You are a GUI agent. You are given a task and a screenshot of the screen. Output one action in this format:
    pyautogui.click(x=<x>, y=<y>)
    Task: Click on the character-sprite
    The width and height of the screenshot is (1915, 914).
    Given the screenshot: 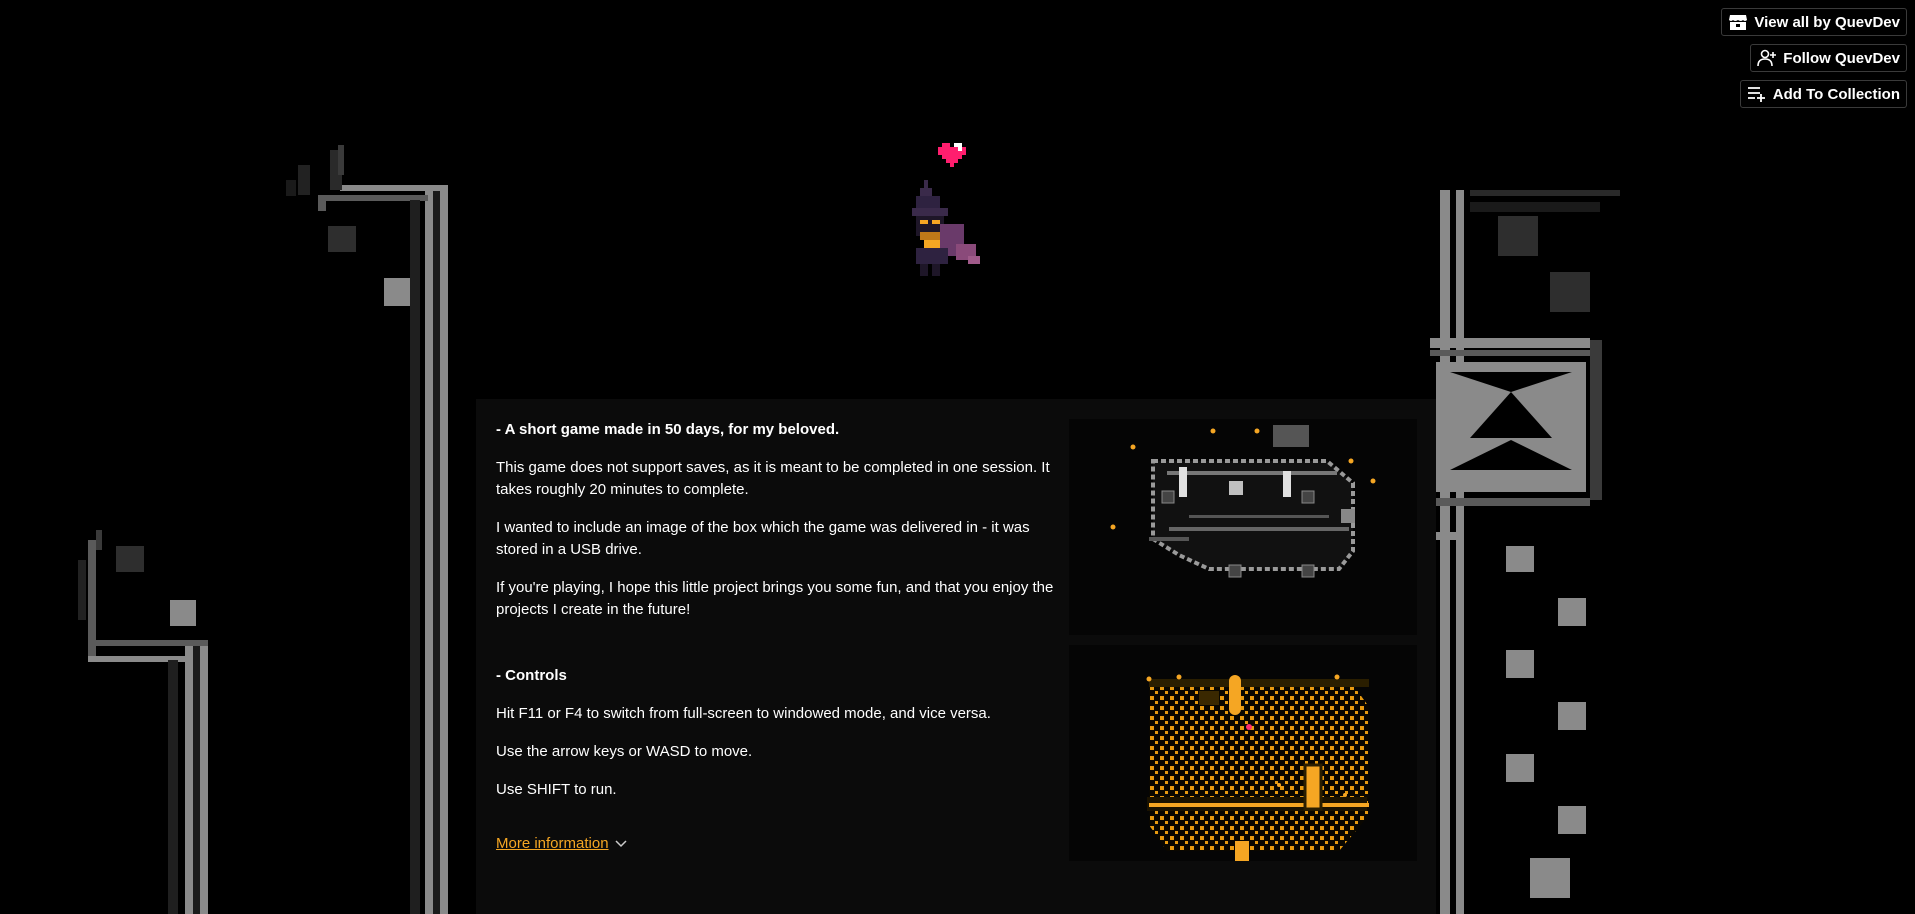 What is the action you would take?
    pyautogui.click(x=958, y=211)
    